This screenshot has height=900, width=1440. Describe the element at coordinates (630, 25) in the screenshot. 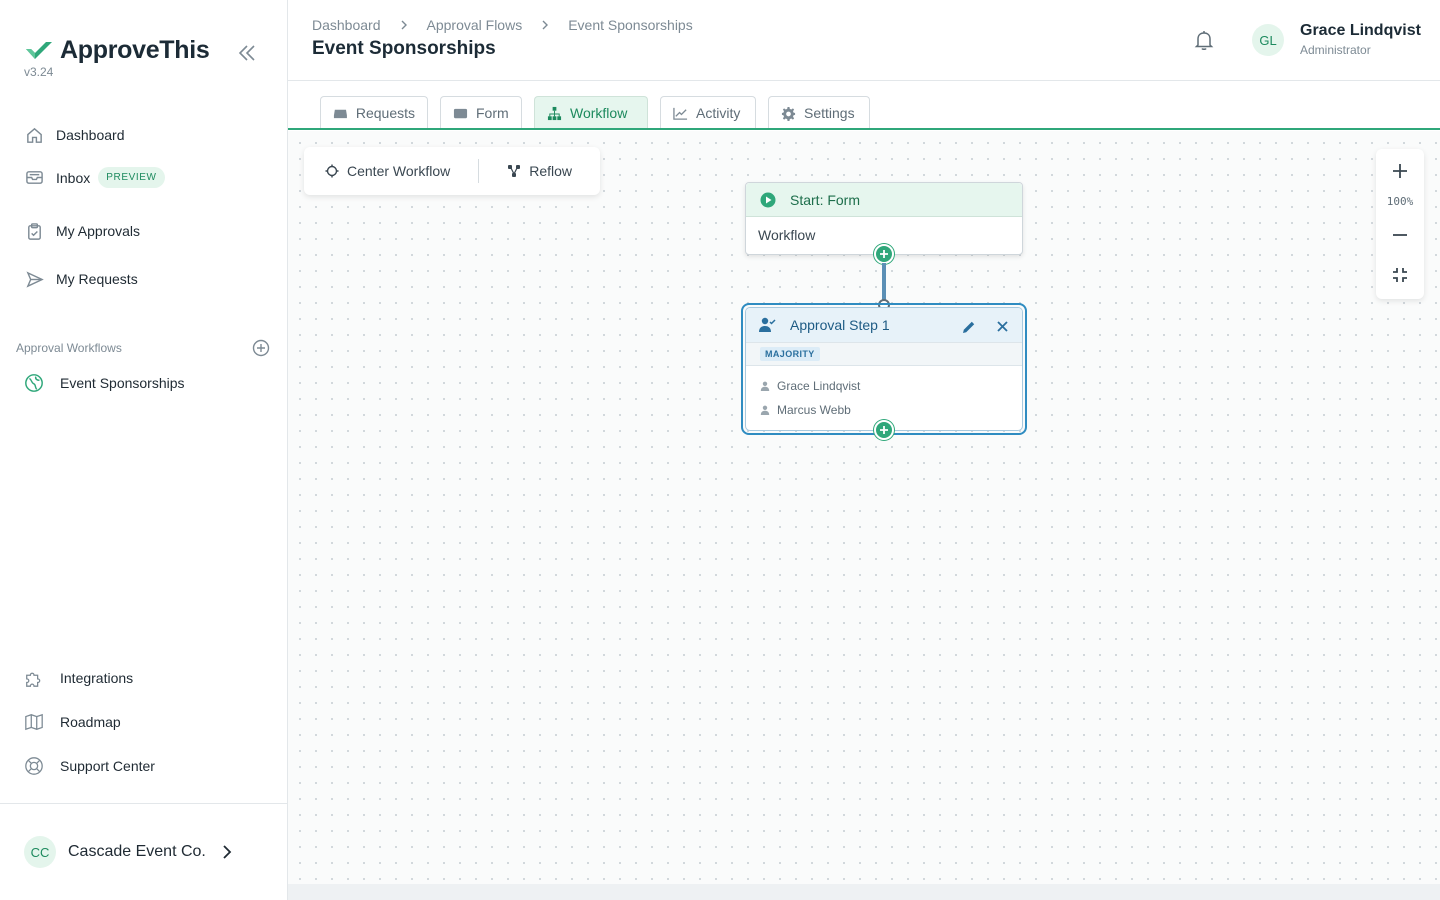

I see `breadcrumb-event-sponsorships: Event Sponsorships` at that location.